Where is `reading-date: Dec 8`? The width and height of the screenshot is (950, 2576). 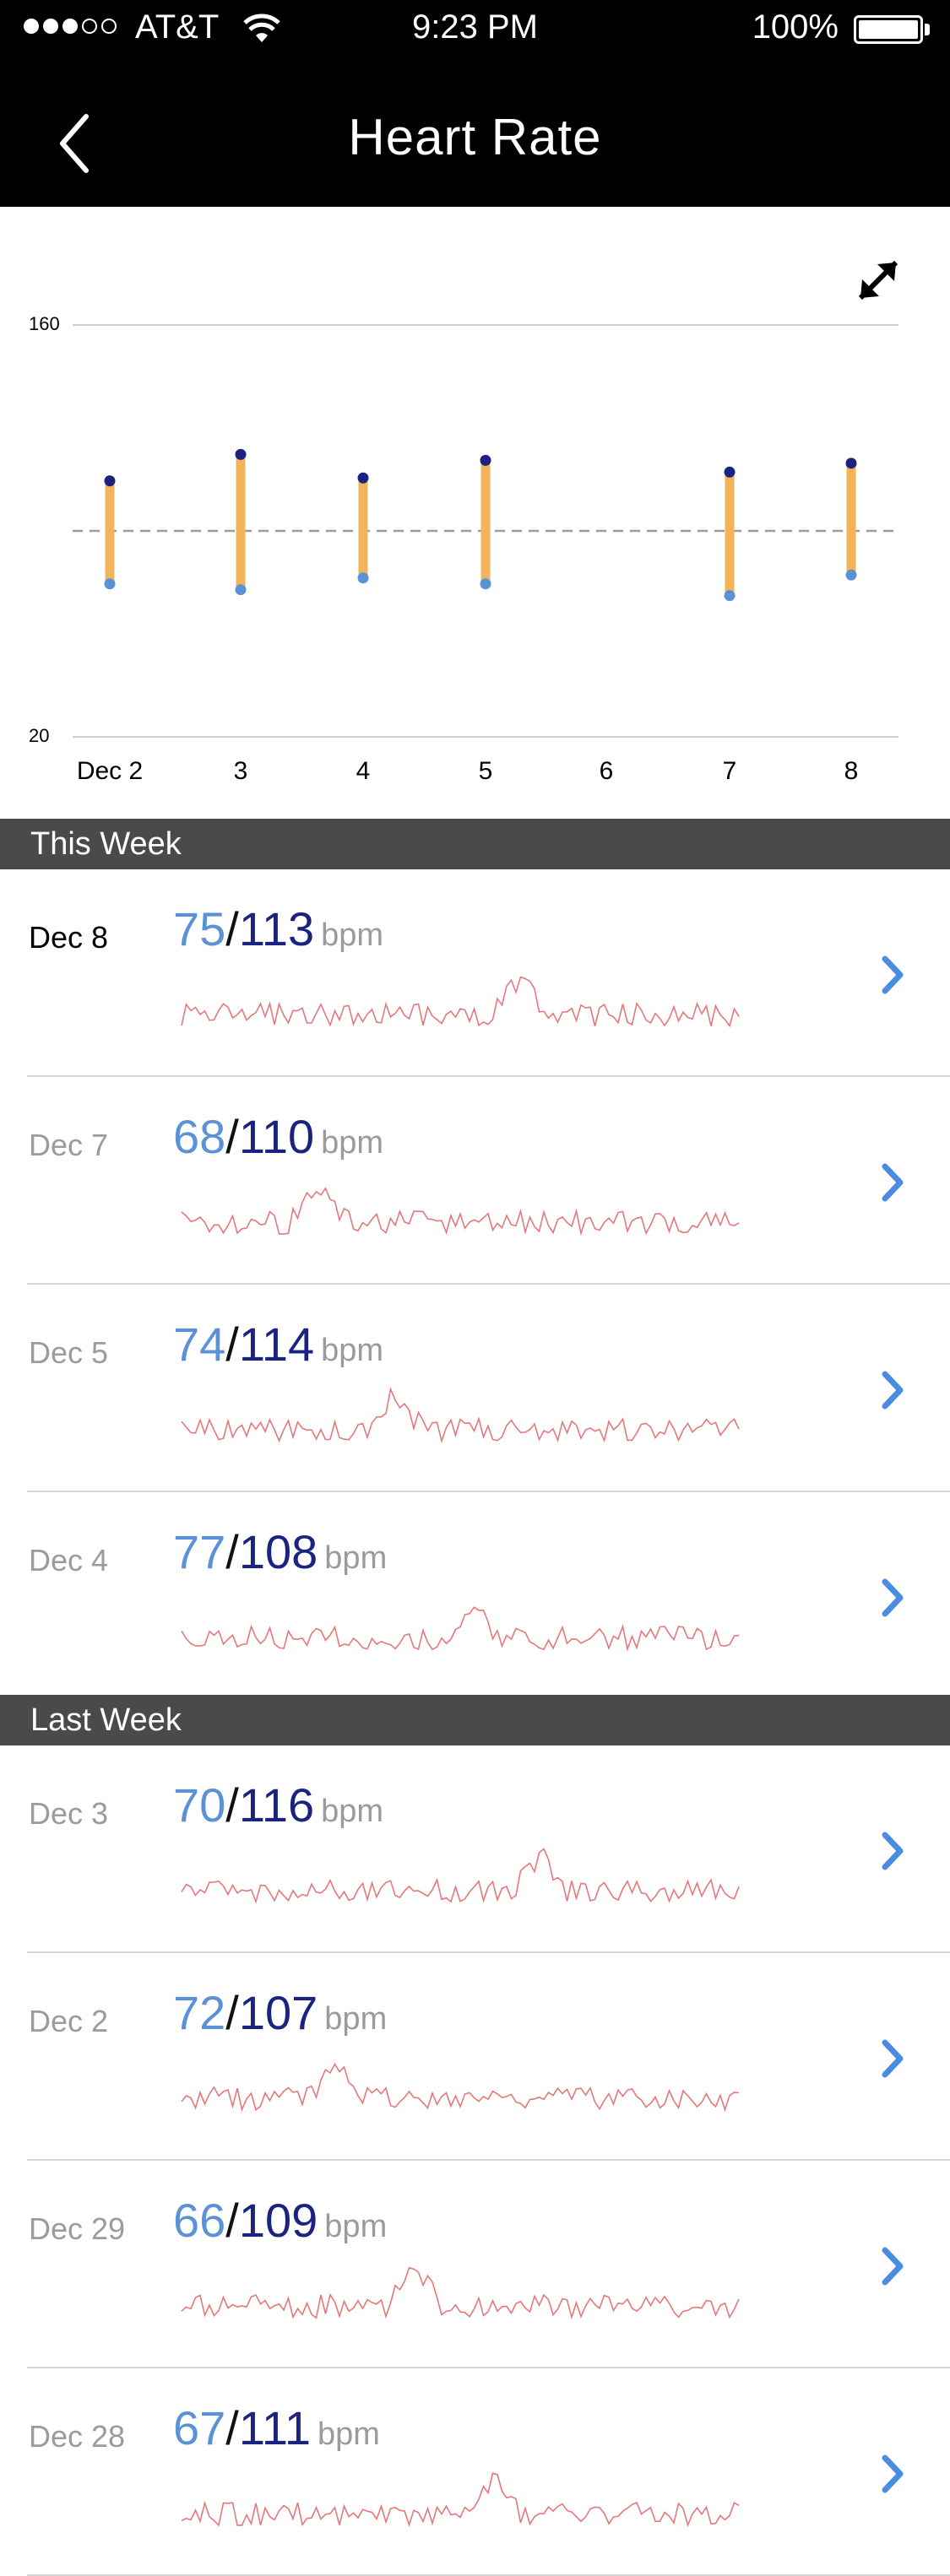
reading-date: Dec 8 is located at coordinates (69, 937).